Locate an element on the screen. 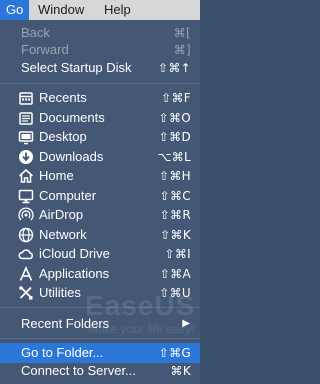 This screenshot has width=320, height=384. menu-item-utilities: Utilities ⇧⌘U is located at coordinates (100, 293).